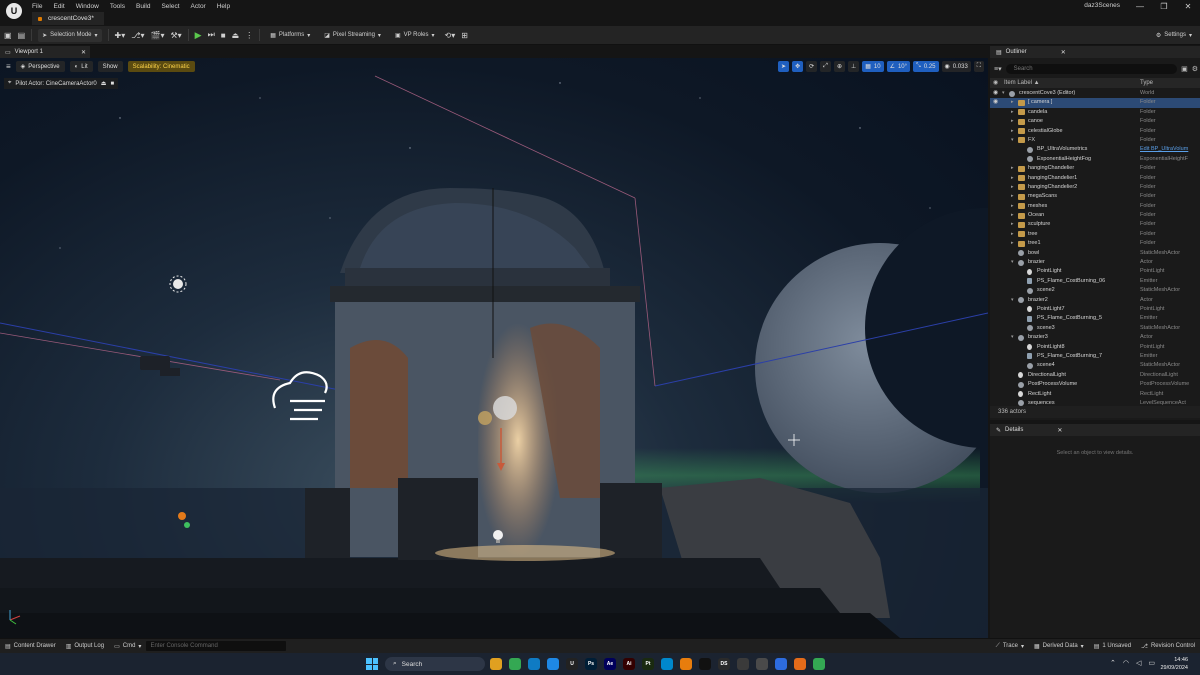 Image resolution: width=1200 pixels, height=675 pixels. Describe the element at coordinates (300, 396) in the screenshot. I see `fog-cloud-icon` at that location.